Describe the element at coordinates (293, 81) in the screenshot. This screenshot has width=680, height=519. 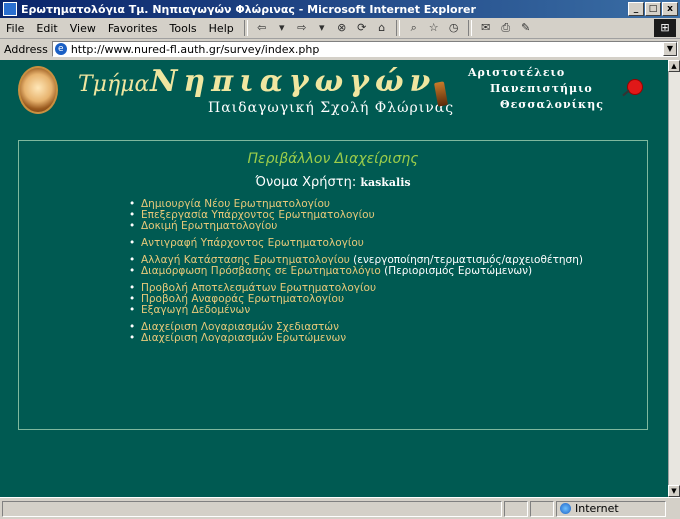
I see `header-department-name: Νηπιαγωγών` at that location.